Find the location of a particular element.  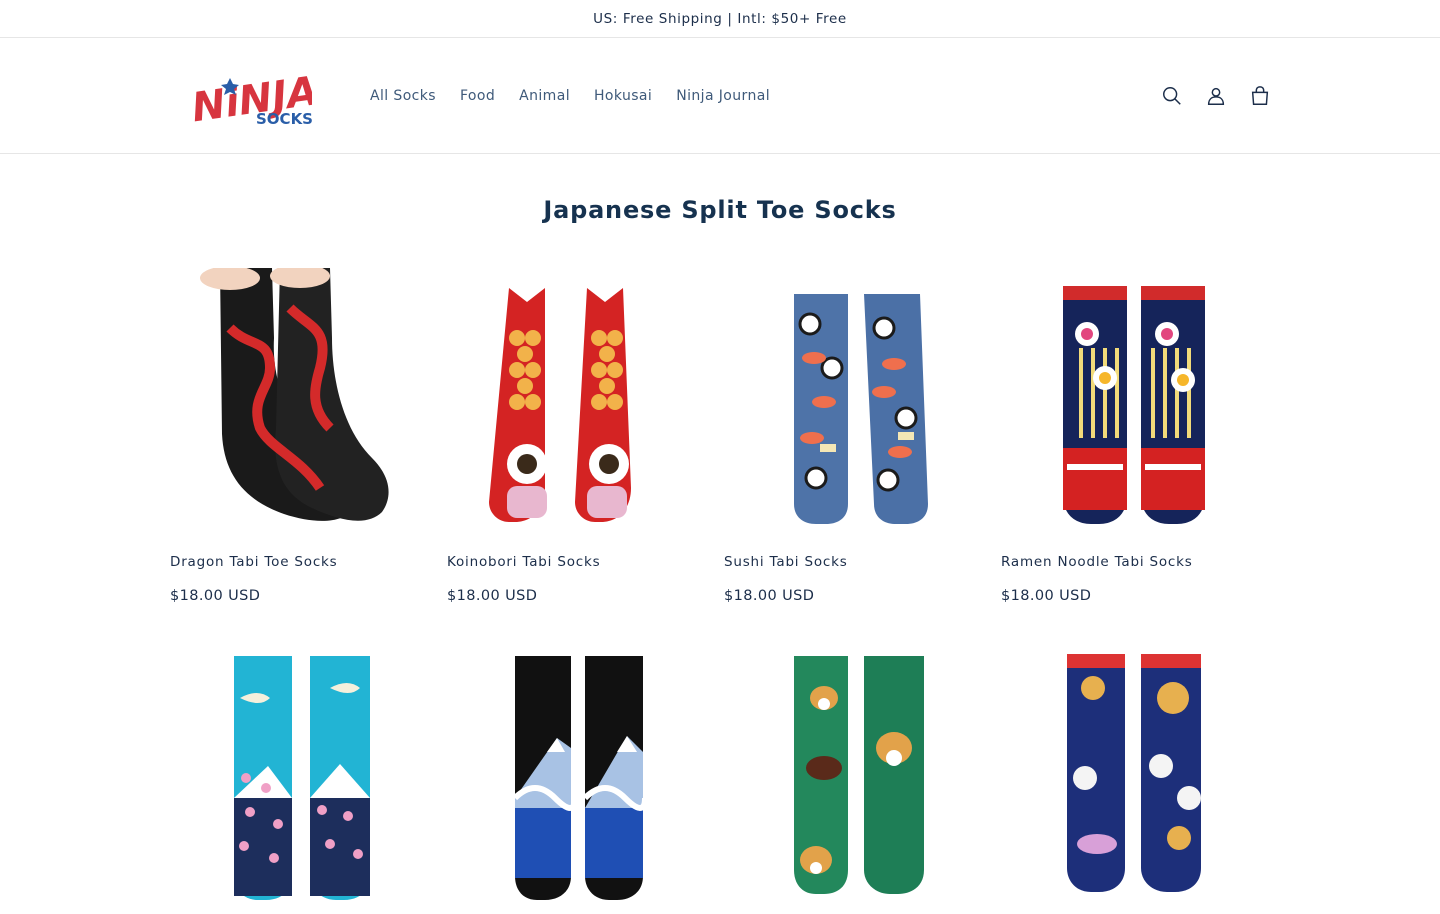

product-name: Sushi Tabi Socks is located at coordinates (786, 562).